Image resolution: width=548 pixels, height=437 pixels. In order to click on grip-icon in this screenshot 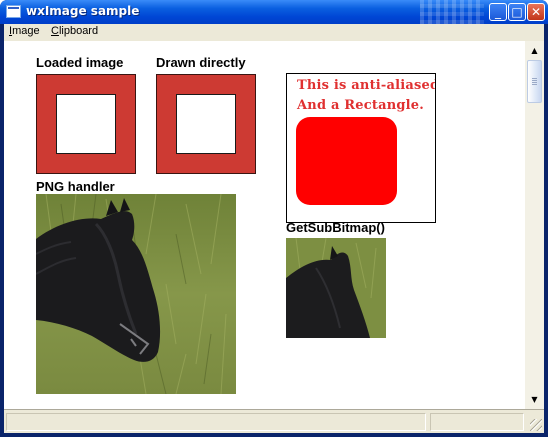, I will do `click(534, 81)`.